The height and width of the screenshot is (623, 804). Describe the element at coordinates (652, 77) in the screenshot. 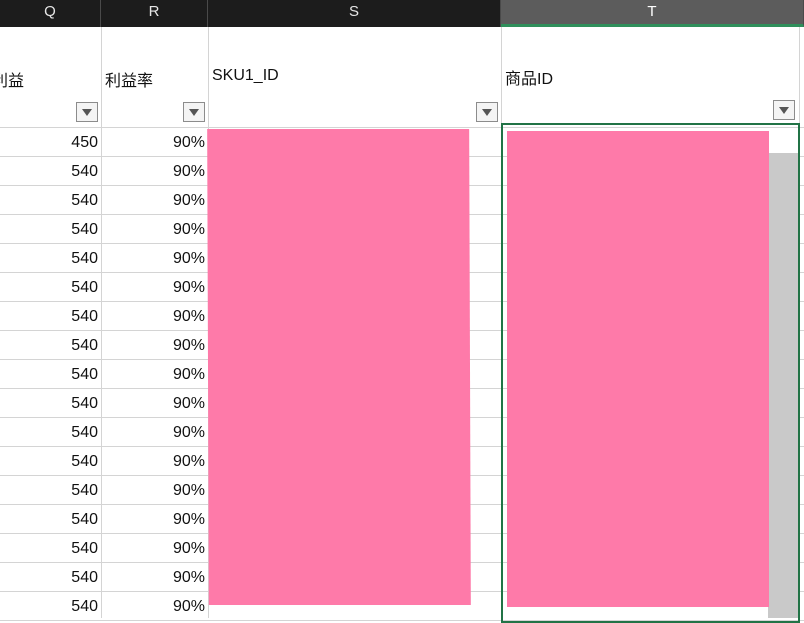

I see `header-cell-product-id: 商品ID` at that location.